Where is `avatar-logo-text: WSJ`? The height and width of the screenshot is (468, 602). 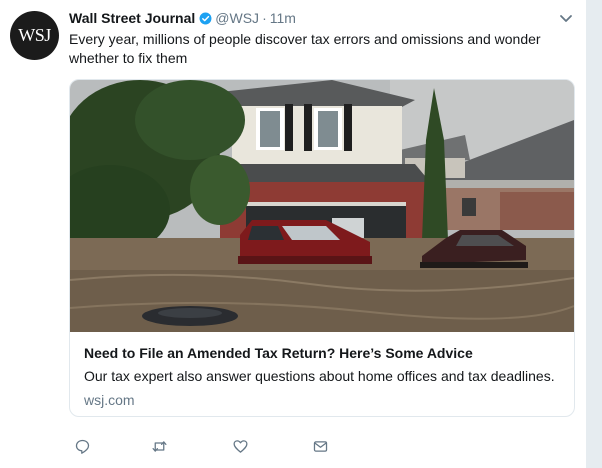 avatar-logo-text: WSJ is located at coordinates (34, 35).